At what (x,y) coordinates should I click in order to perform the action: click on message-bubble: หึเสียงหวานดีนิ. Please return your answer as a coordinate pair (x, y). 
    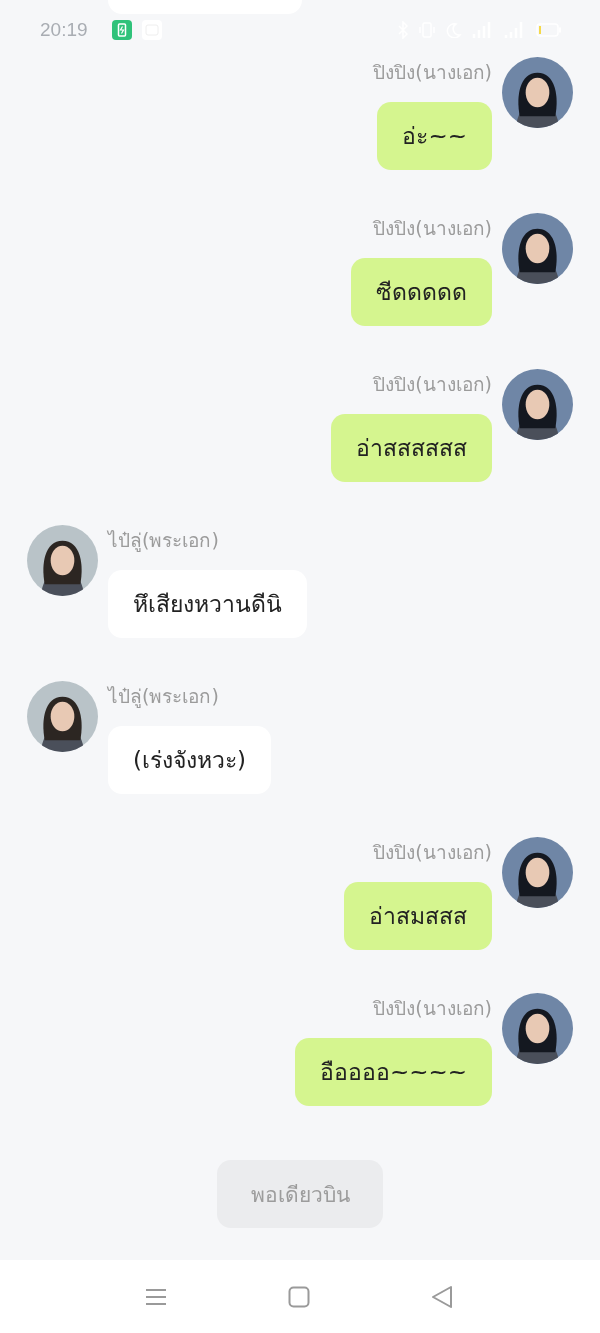
    Looking at the image, I should click on (207, 604).